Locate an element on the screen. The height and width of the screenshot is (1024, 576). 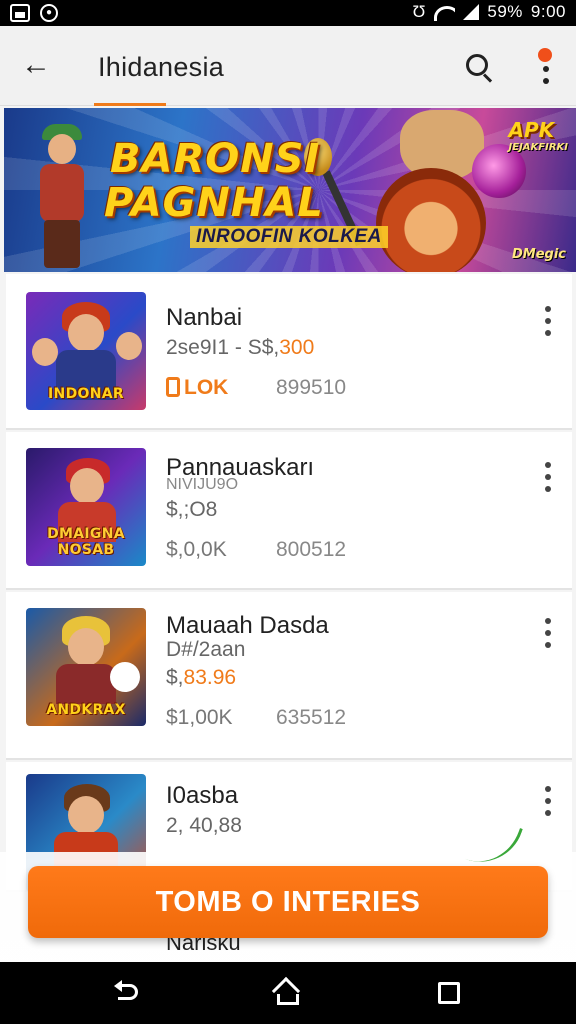
banner-character-hero is located at coordinates (62, 195).